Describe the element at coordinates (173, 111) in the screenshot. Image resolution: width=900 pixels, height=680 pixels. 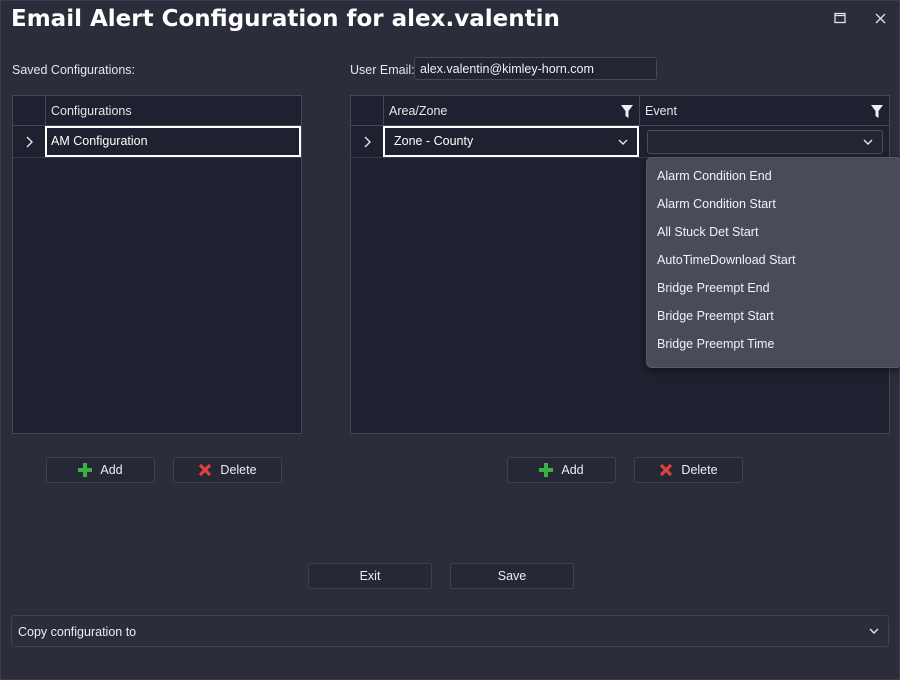
I see `column-header-configurations: Configurations` at that location.